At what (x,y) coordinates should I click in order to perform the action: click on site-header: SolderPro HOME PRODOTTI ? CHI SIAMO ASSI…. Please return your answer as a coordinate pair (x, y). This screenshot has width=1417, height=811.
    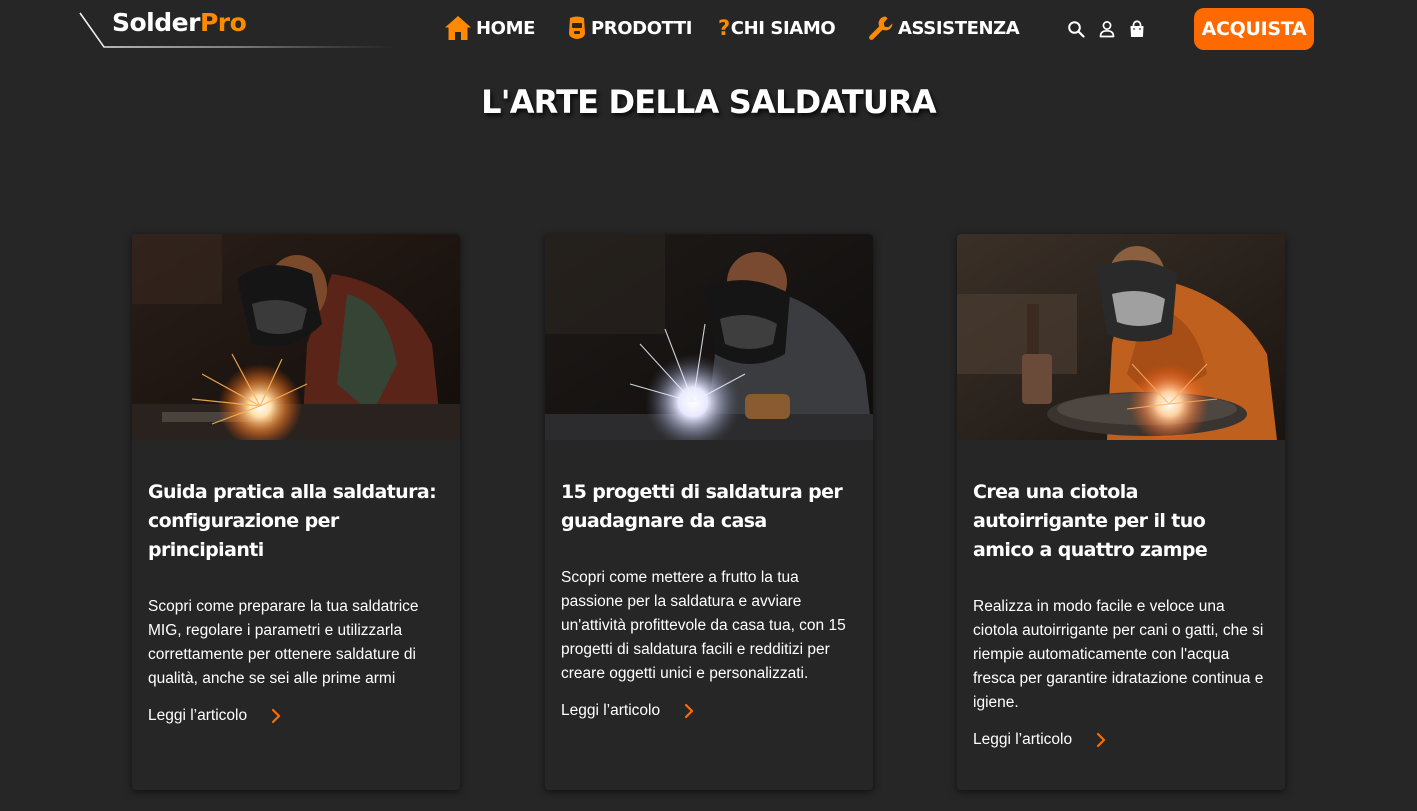
    Looking at the image, I should click on (708, 30).